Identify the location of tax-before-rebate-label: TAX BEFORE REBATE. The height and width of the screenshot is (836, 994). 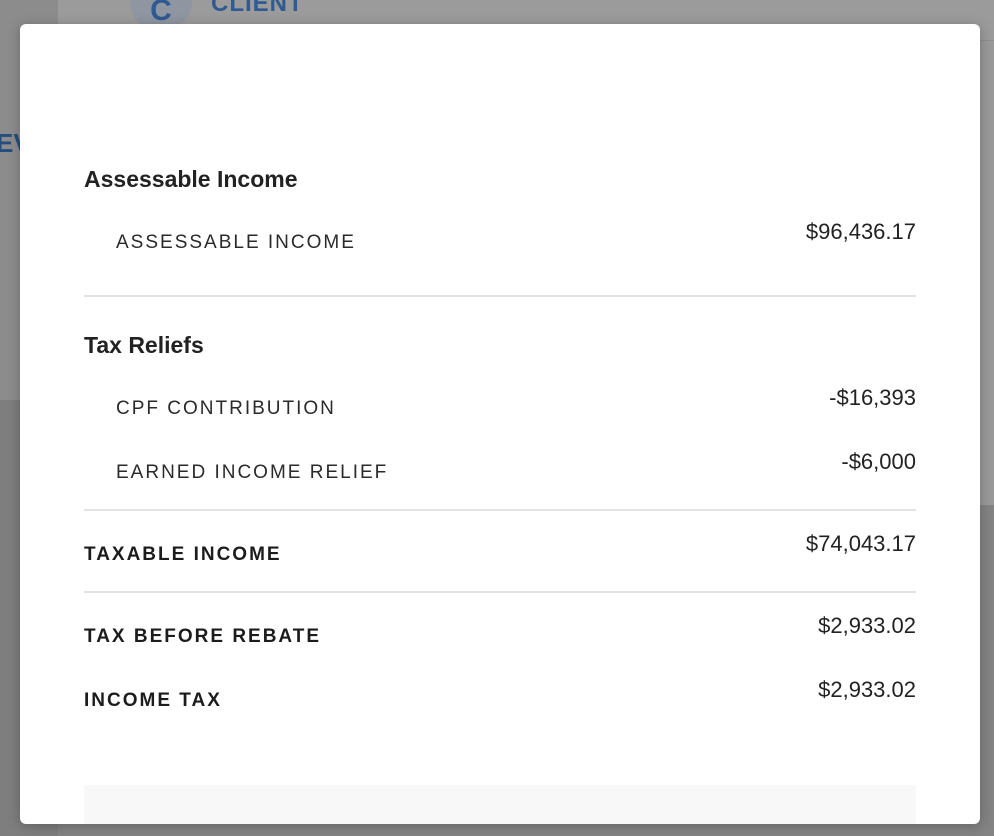
(203, 636).